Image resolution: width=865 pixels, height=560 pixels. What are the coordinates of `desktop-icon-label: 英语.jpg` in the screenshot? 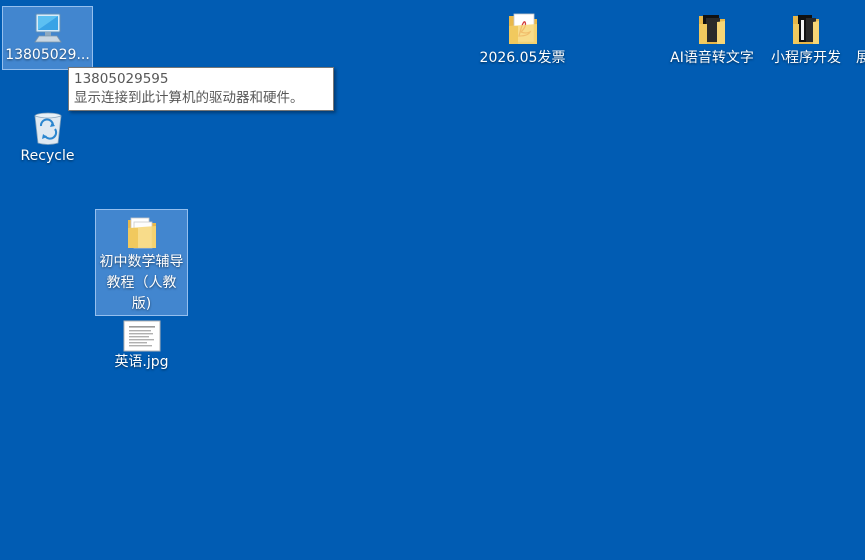 It's located at (141, 362).